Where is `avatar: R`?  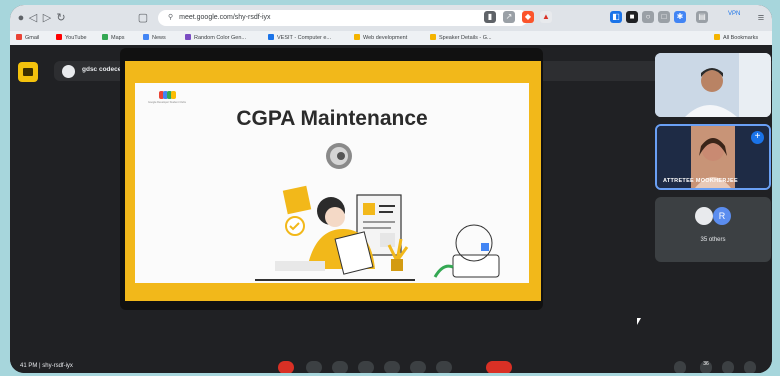 avatar: R is located at coordinates (722, 216).